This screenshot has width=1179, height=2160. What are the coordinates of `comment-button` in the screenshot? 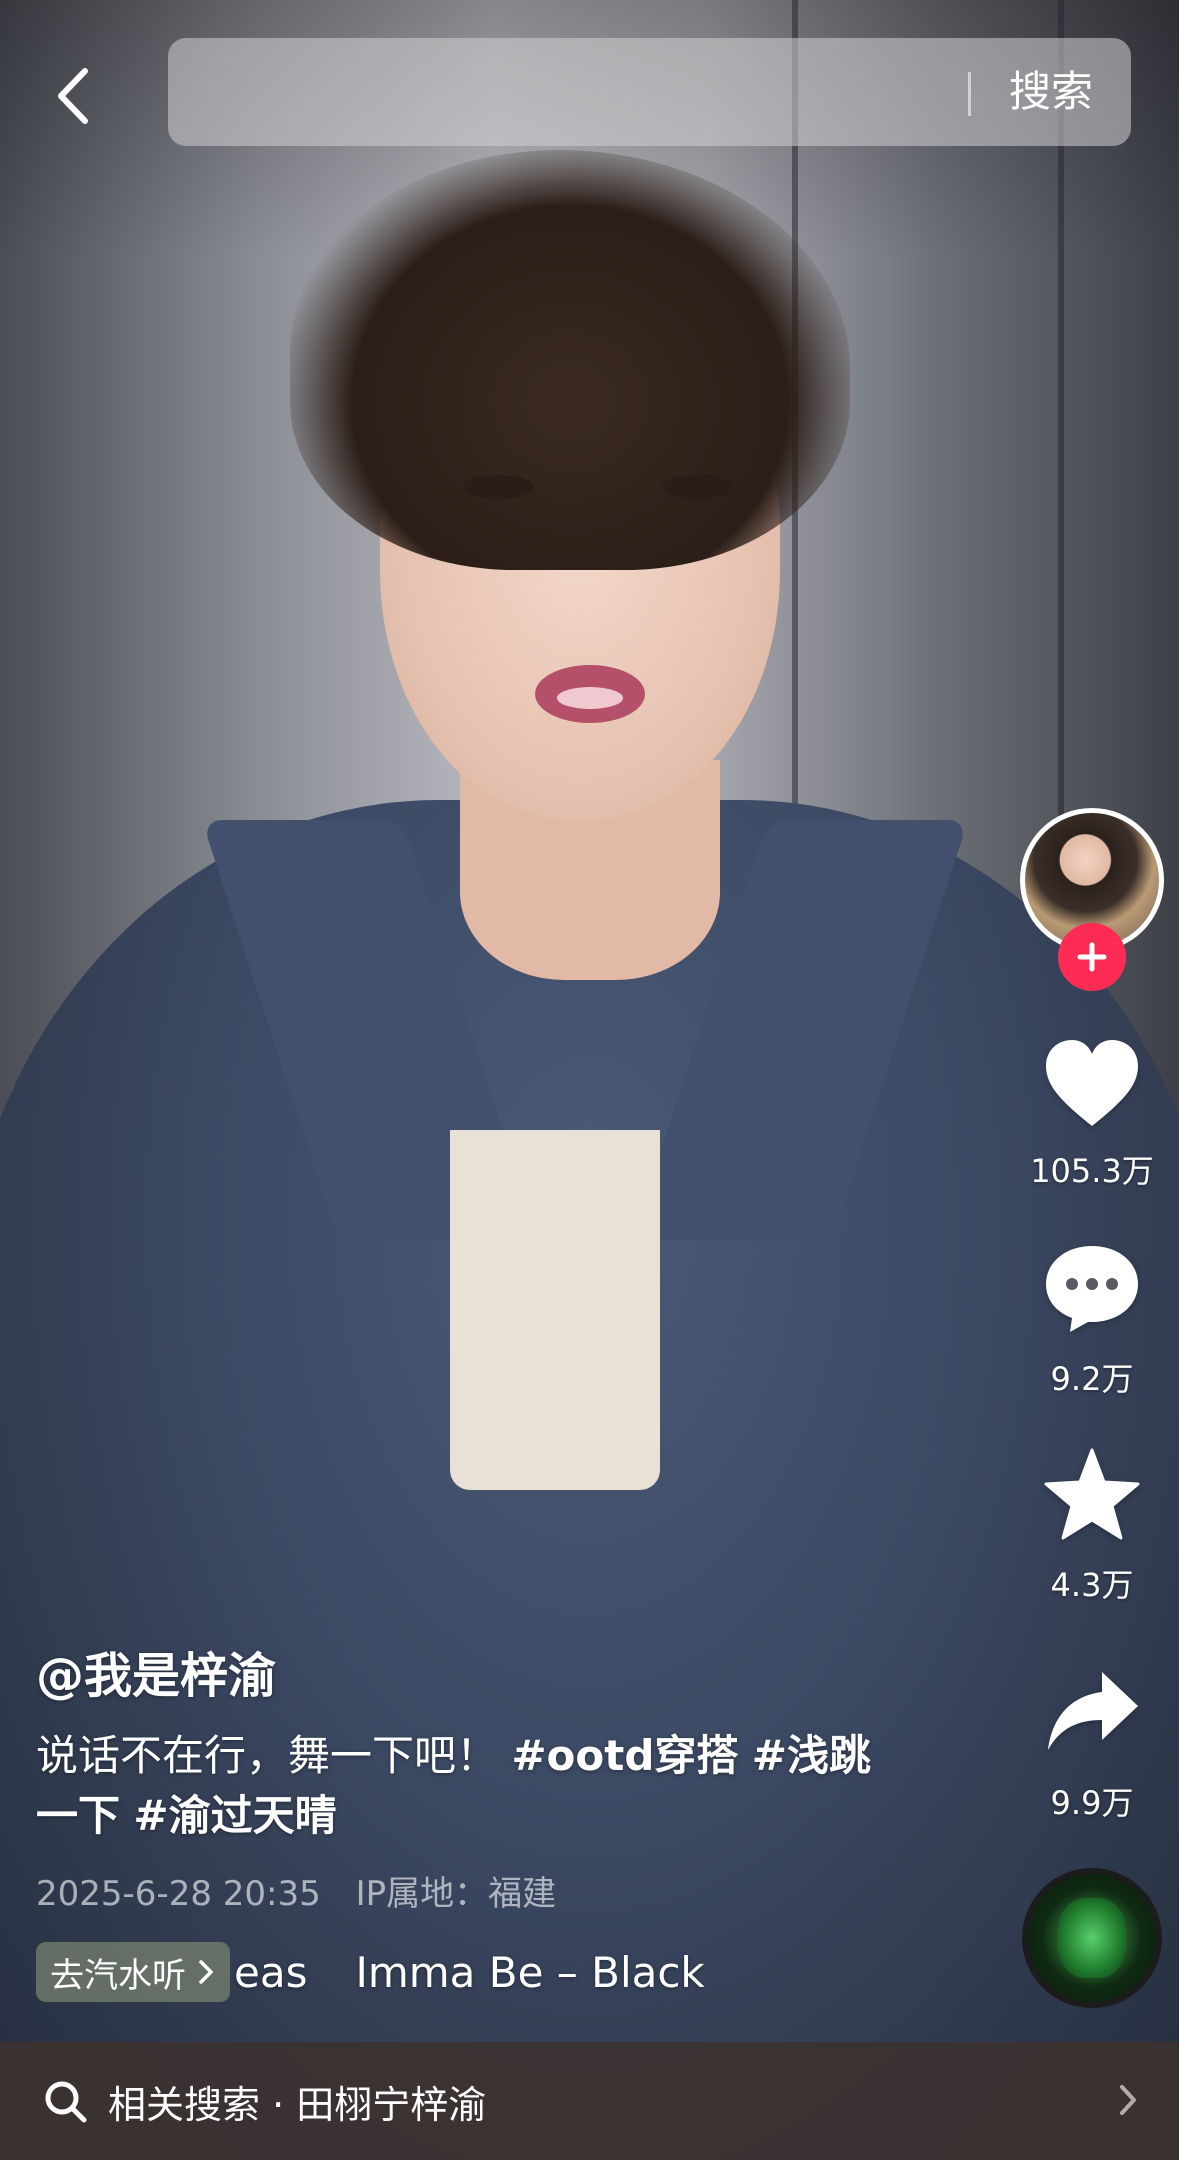 It's located at (1092, 1288).